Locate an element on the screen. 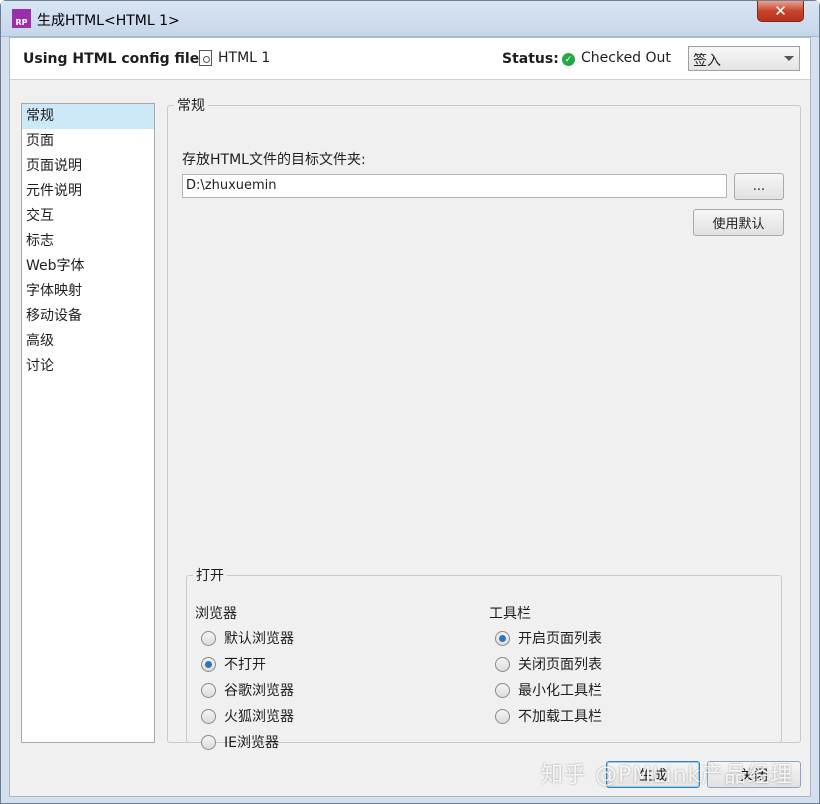 This screenshot has height=804, width=820. status-value: Checked Out is located at coordinates (626, 58).